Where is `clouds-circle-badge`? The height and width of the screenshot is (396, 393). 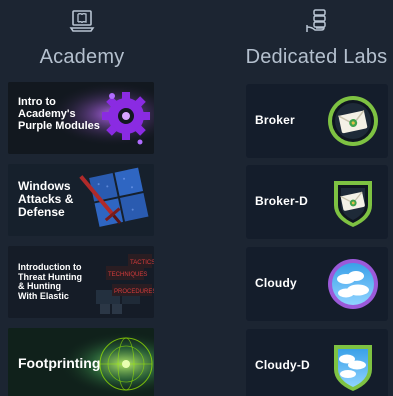 clouds-circle-badge is located at coordinates (353, 284).